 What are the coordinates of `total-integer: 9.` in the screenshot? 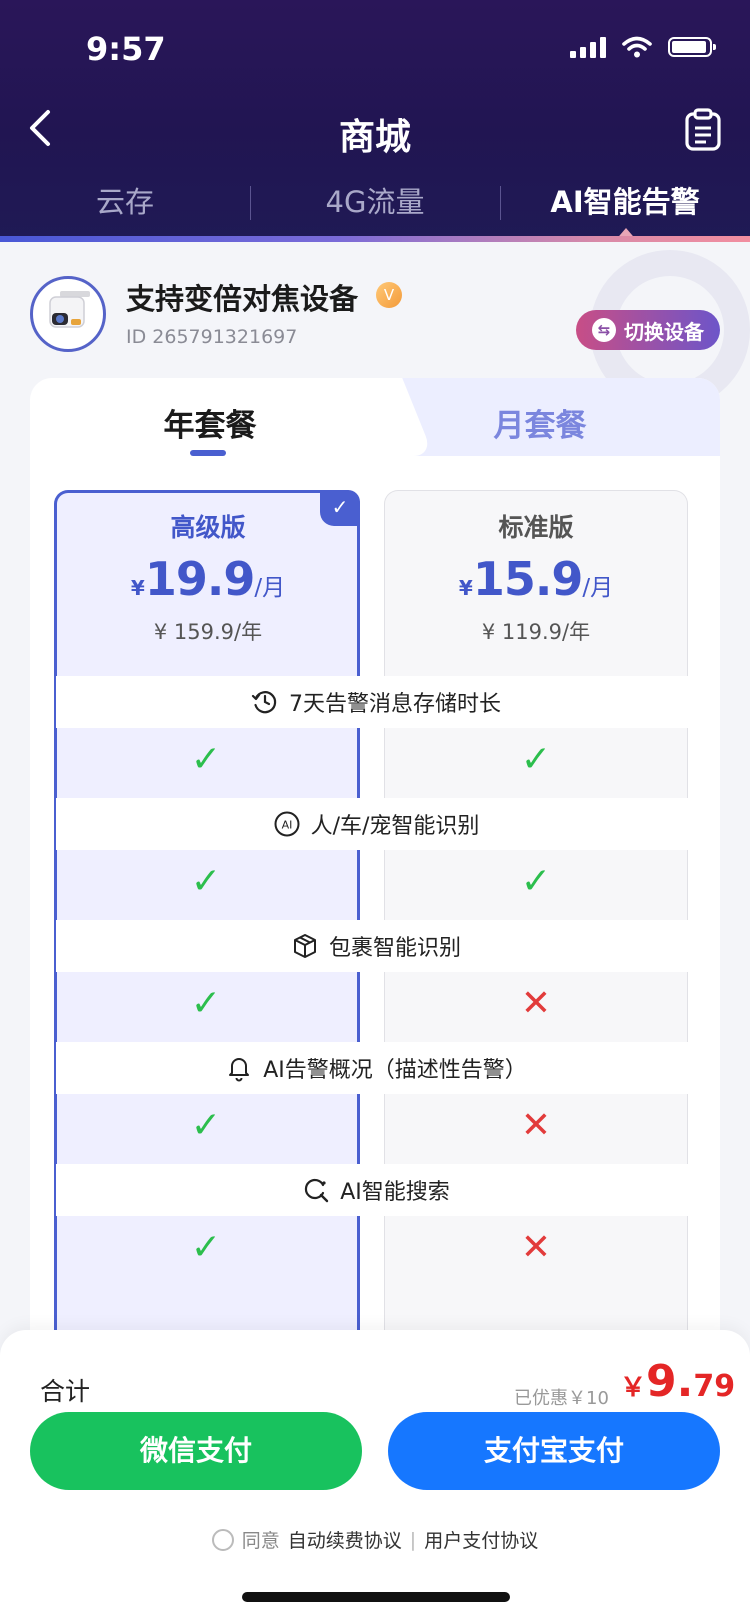 It's located at (670, 1381).